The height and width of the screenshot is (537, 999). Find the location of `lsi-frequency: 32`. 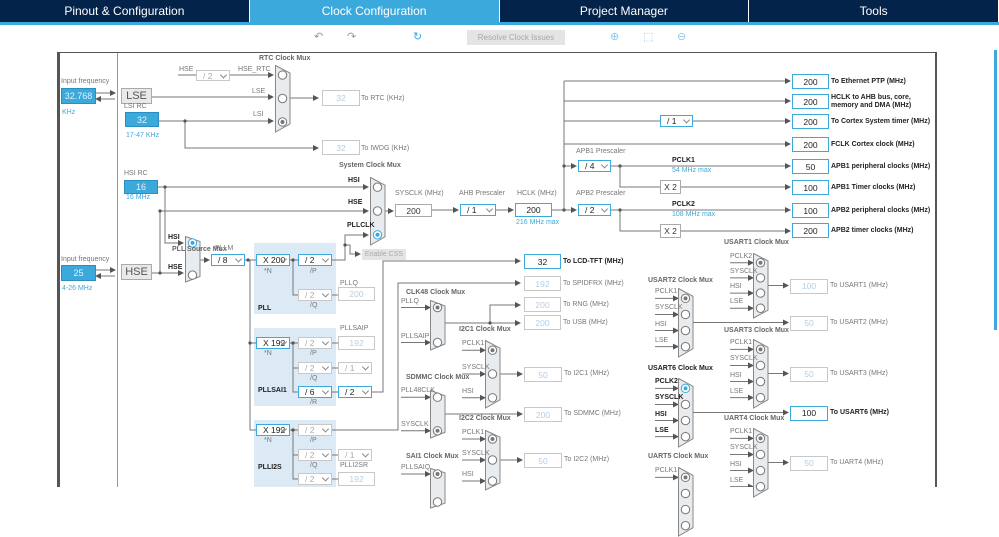

lsi-frequency: 32 is located at coordinates (142, 119).